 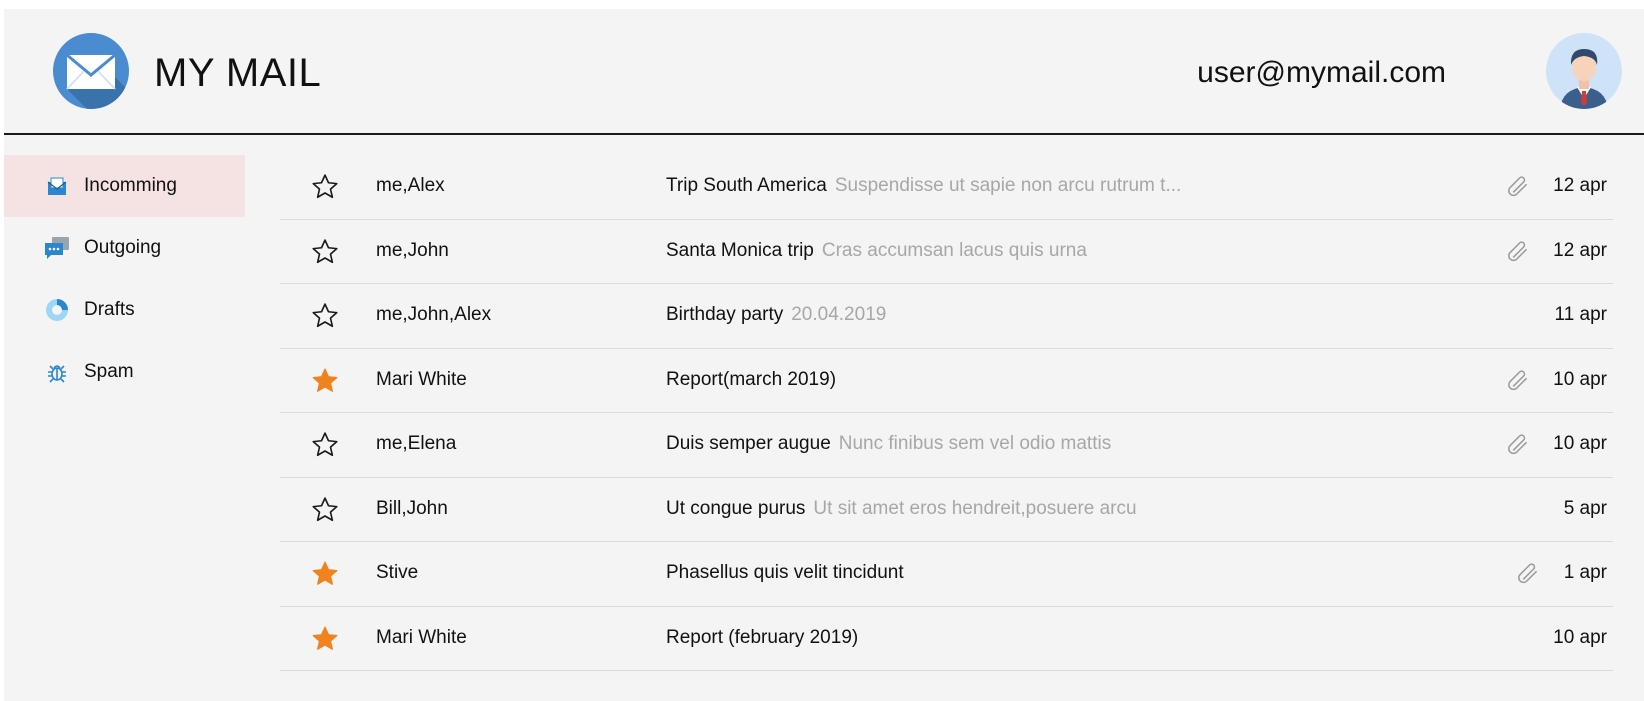 What do you see at coordinates (238, 73) in the screenshot?
I see `app-title: MY MAIL` at bounding box center [238, 73].